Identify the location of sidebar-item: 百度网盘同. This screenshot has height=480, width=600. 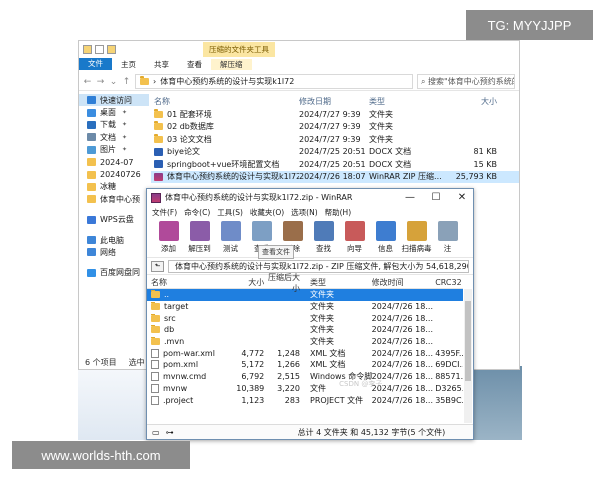
(114, 273).